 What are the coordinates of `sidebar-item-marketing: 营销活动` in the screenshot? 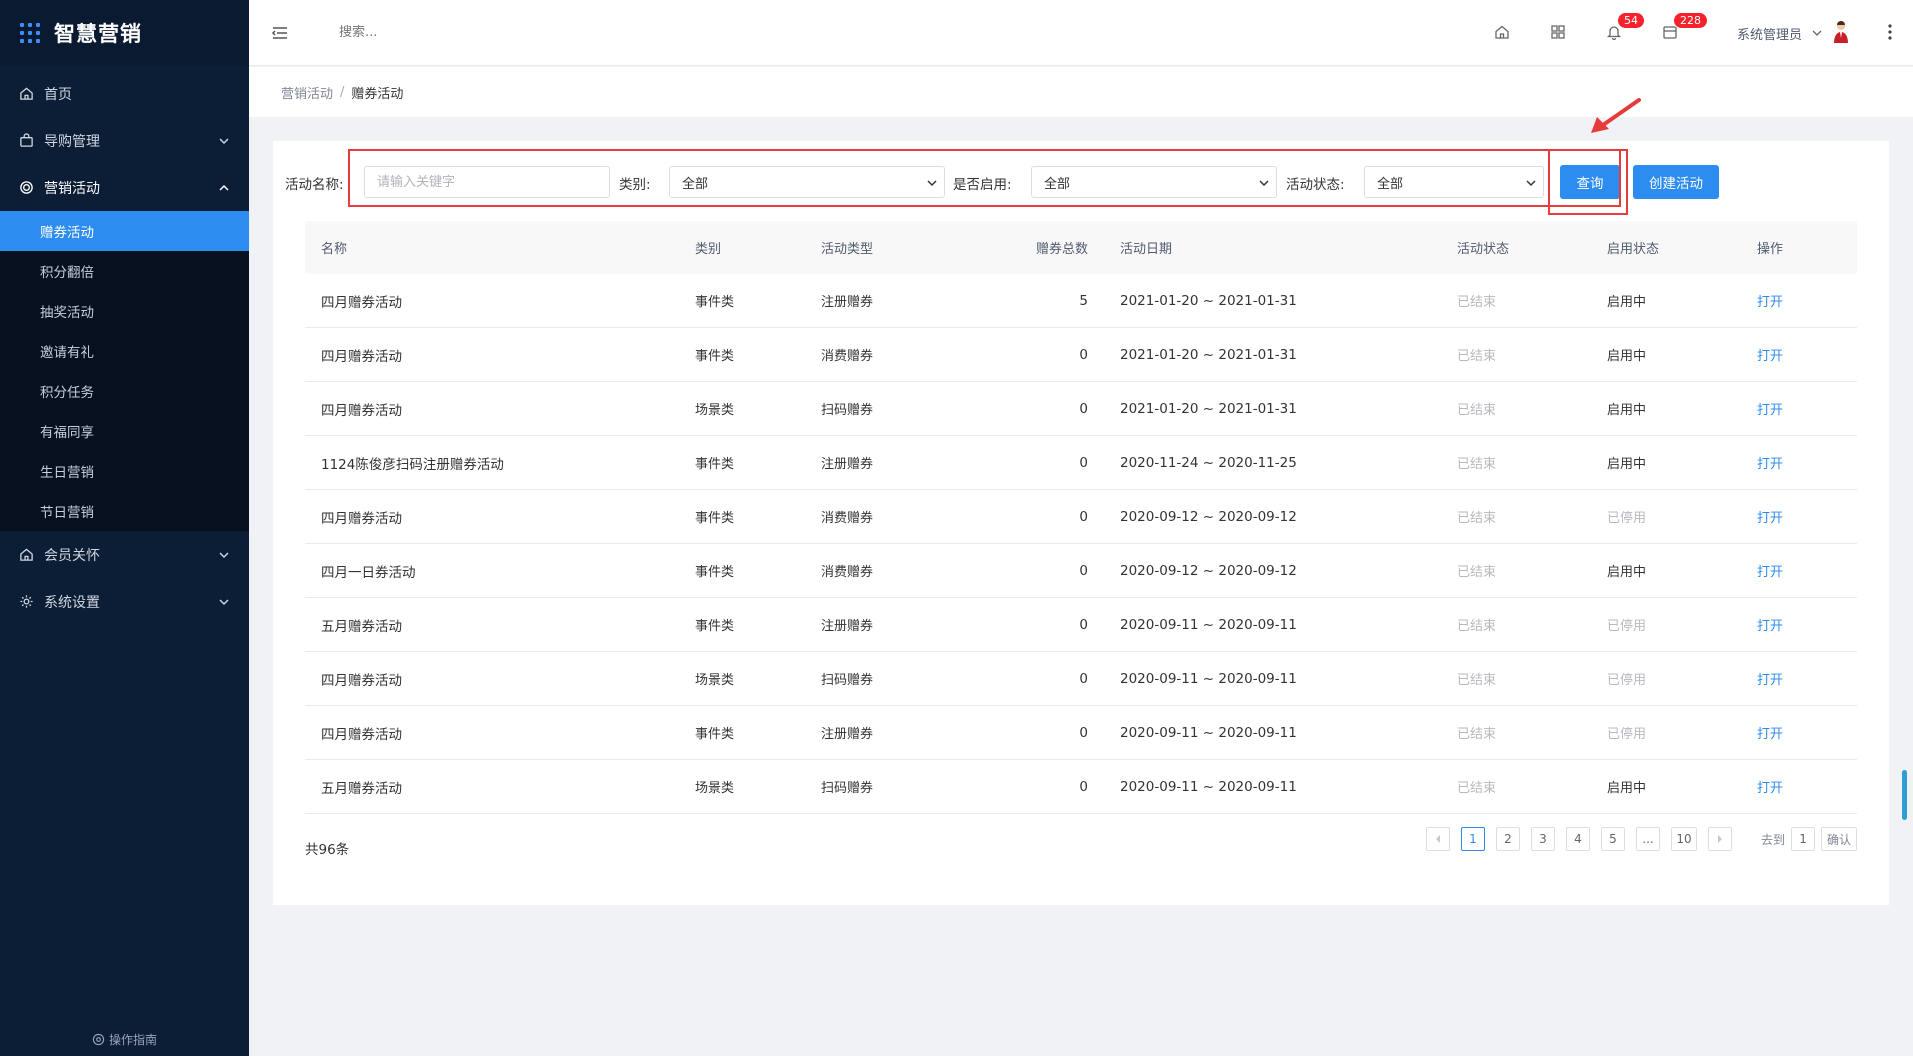 It's located at (124, 187).